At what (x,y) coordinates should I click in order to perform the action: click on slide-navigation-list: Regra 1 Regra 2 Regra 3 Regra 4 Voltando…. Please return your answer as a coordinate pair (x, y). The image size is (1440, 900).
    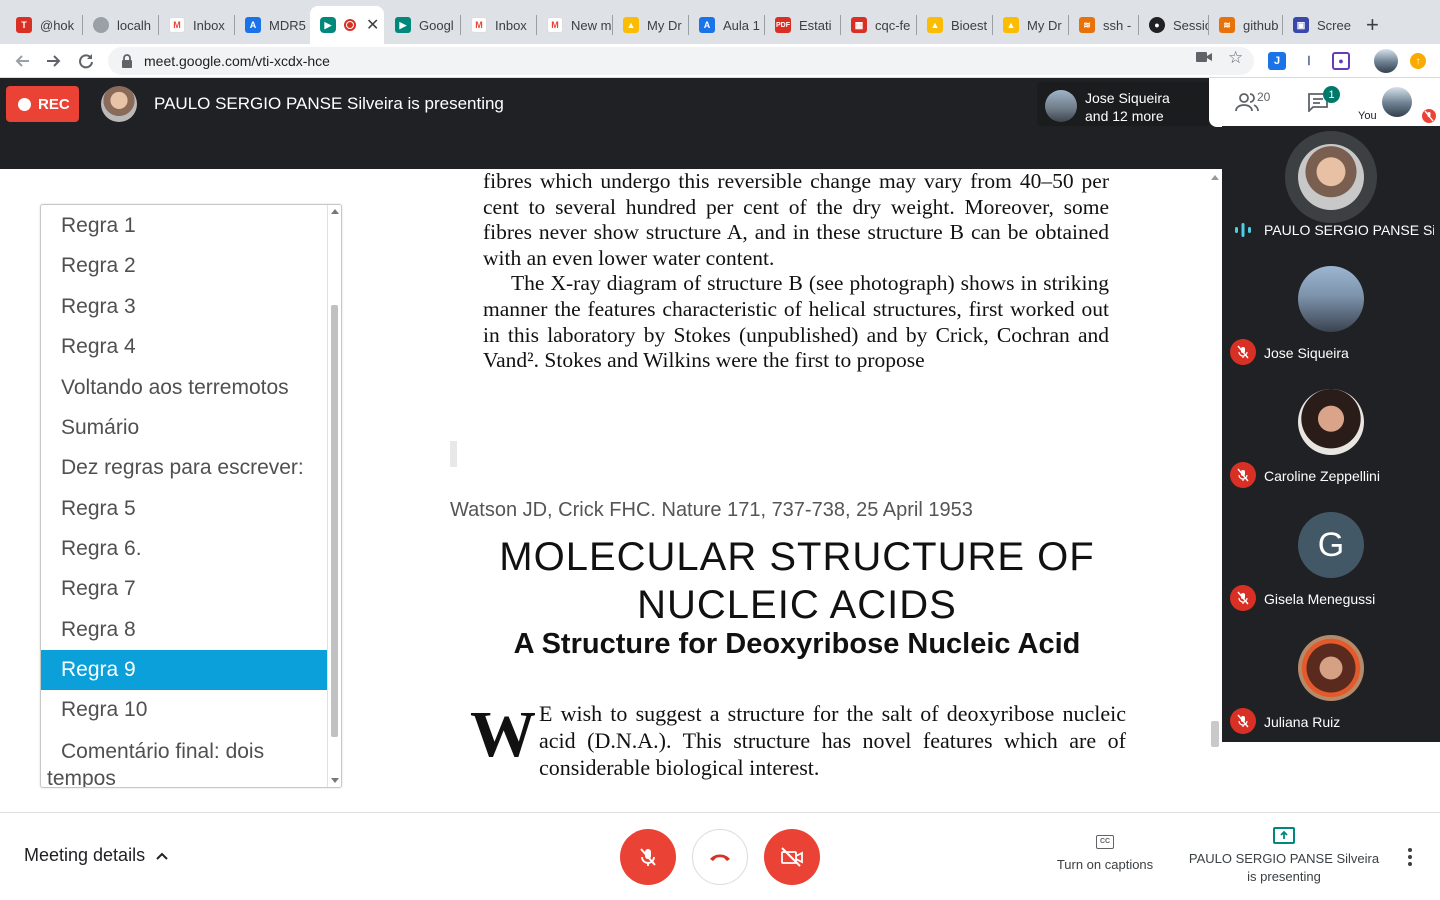
    Looking at the image, I should click on (191, 496).